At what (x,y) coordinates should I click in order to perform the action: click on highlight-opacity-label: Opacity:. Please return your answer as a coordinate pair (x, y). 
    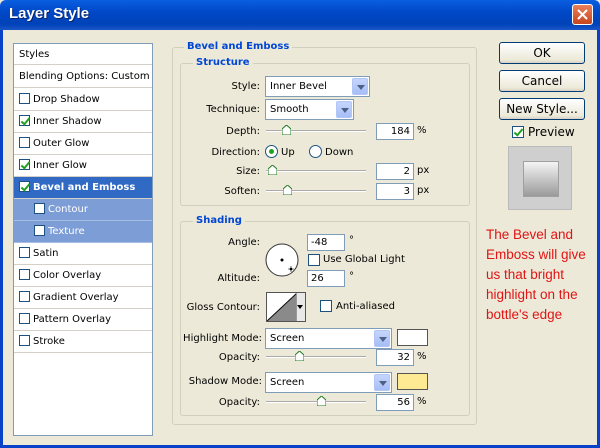
    Looking at the image, I should click on (239, 357).